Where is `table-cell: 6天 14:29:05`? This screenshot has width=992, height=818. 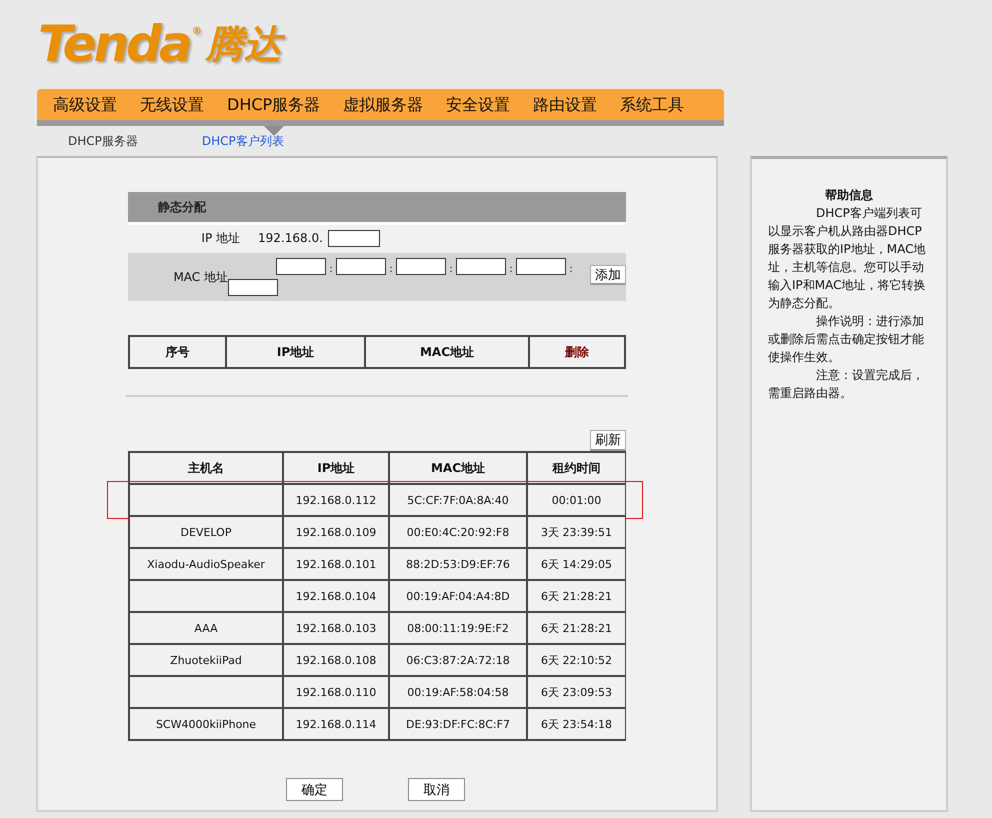 table-cell: 6天 14:29:05 is located at coordinates (576, 564).